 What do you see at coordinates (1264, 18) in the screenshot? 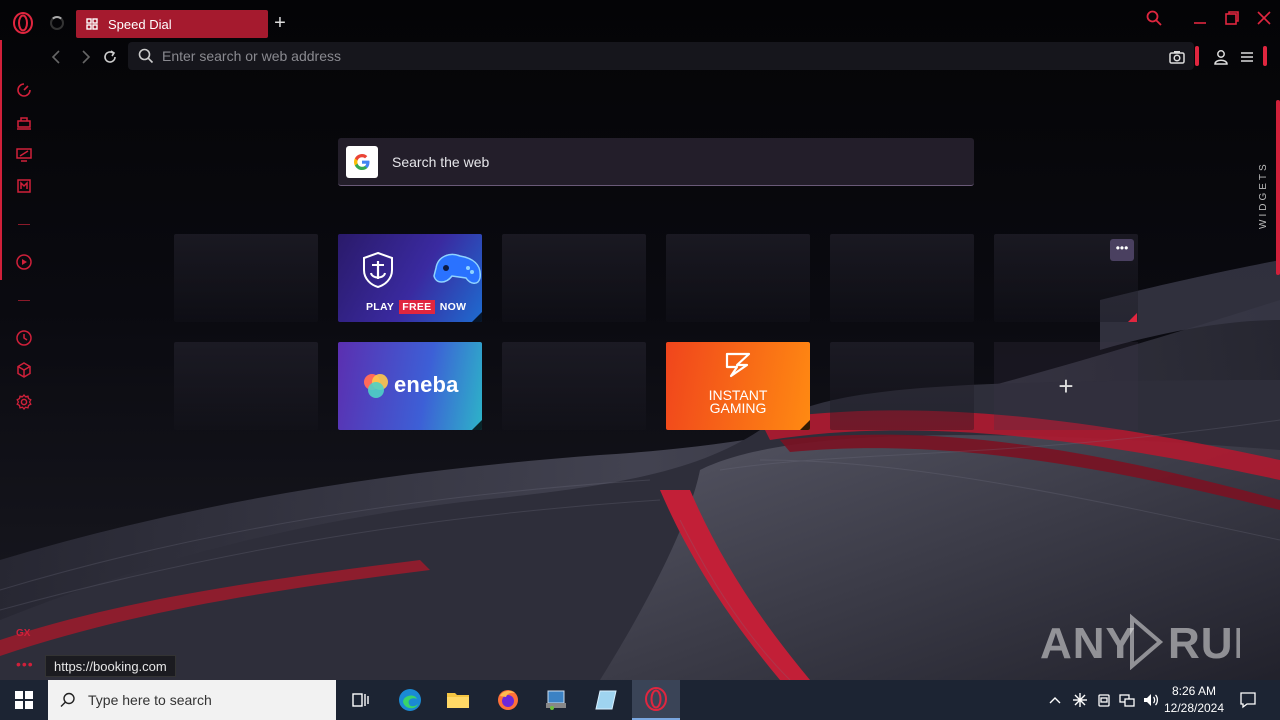
I see `close-button` at bounding box center [1264, 18].